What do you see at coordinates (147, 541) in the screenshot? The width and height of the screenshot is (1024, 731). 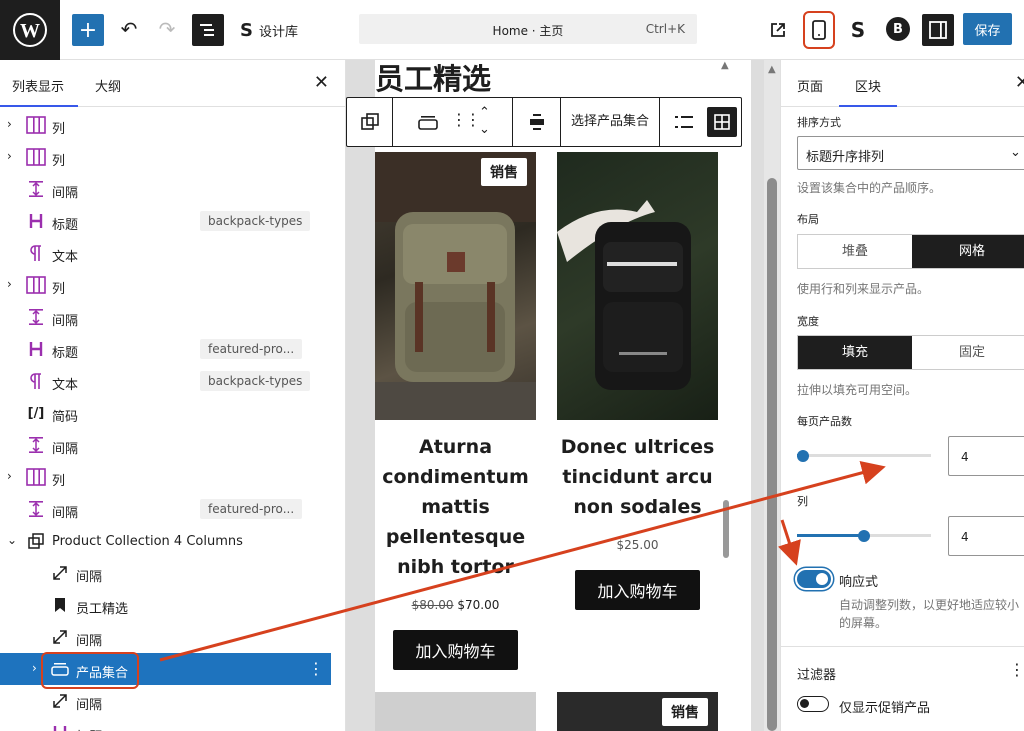 I see `list-view-item-label: Product Collection 4 Columns` at bounding box center [147, 541].